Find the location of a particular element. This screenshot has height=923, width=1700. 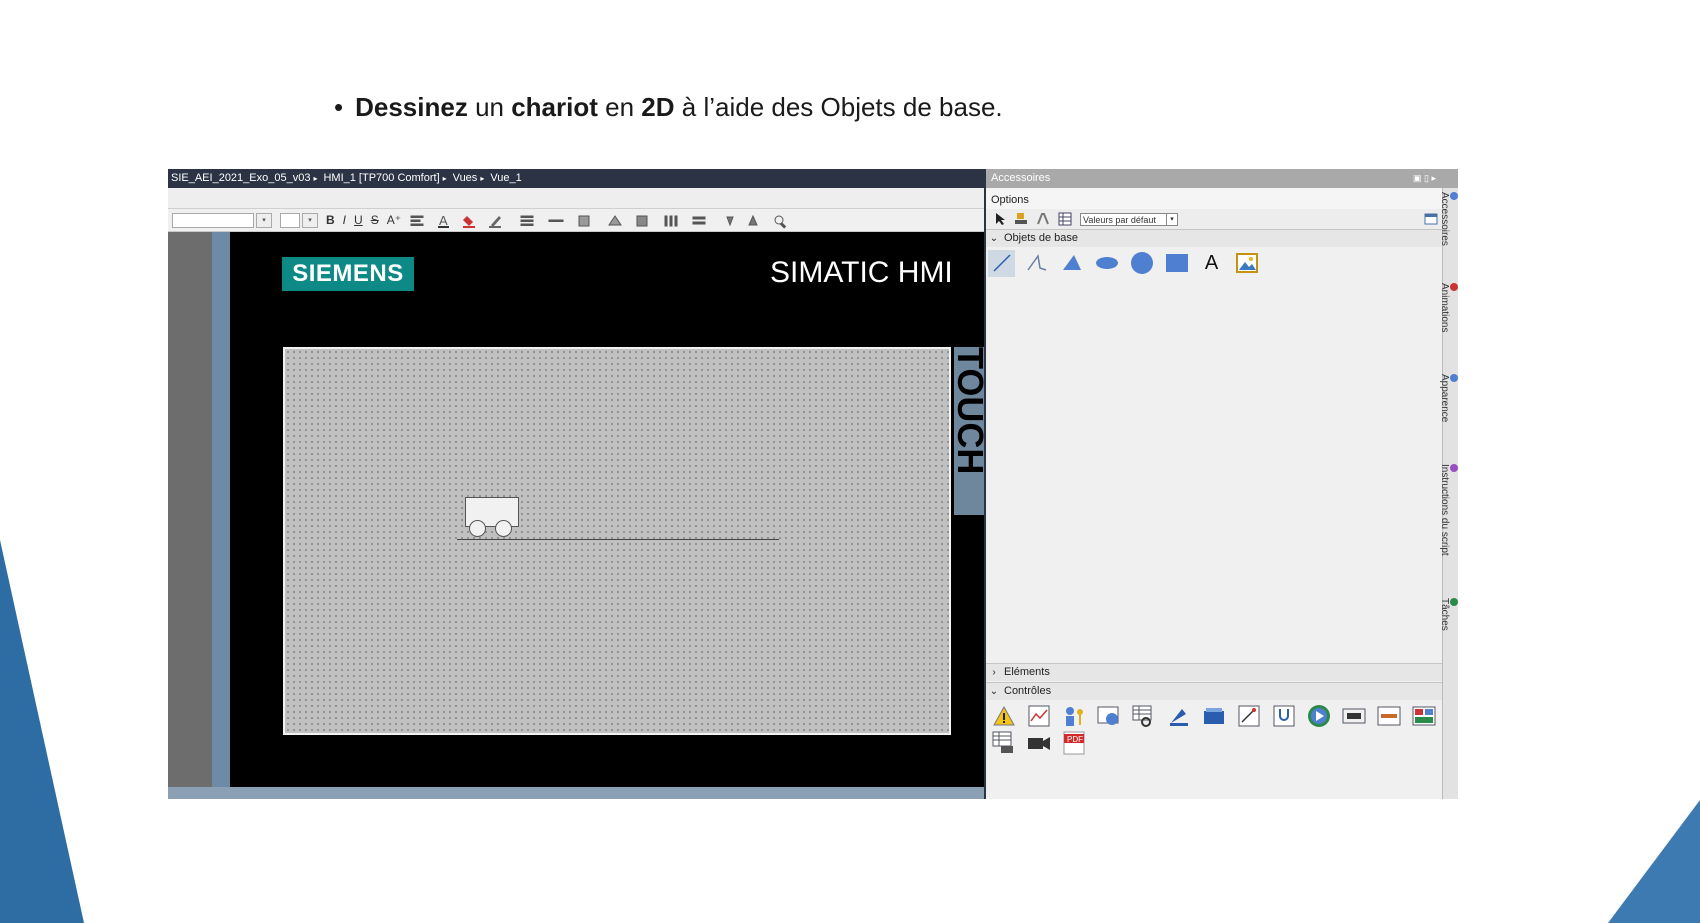

side-tab-label: Accessoires is located at coordinates (1444, 219).